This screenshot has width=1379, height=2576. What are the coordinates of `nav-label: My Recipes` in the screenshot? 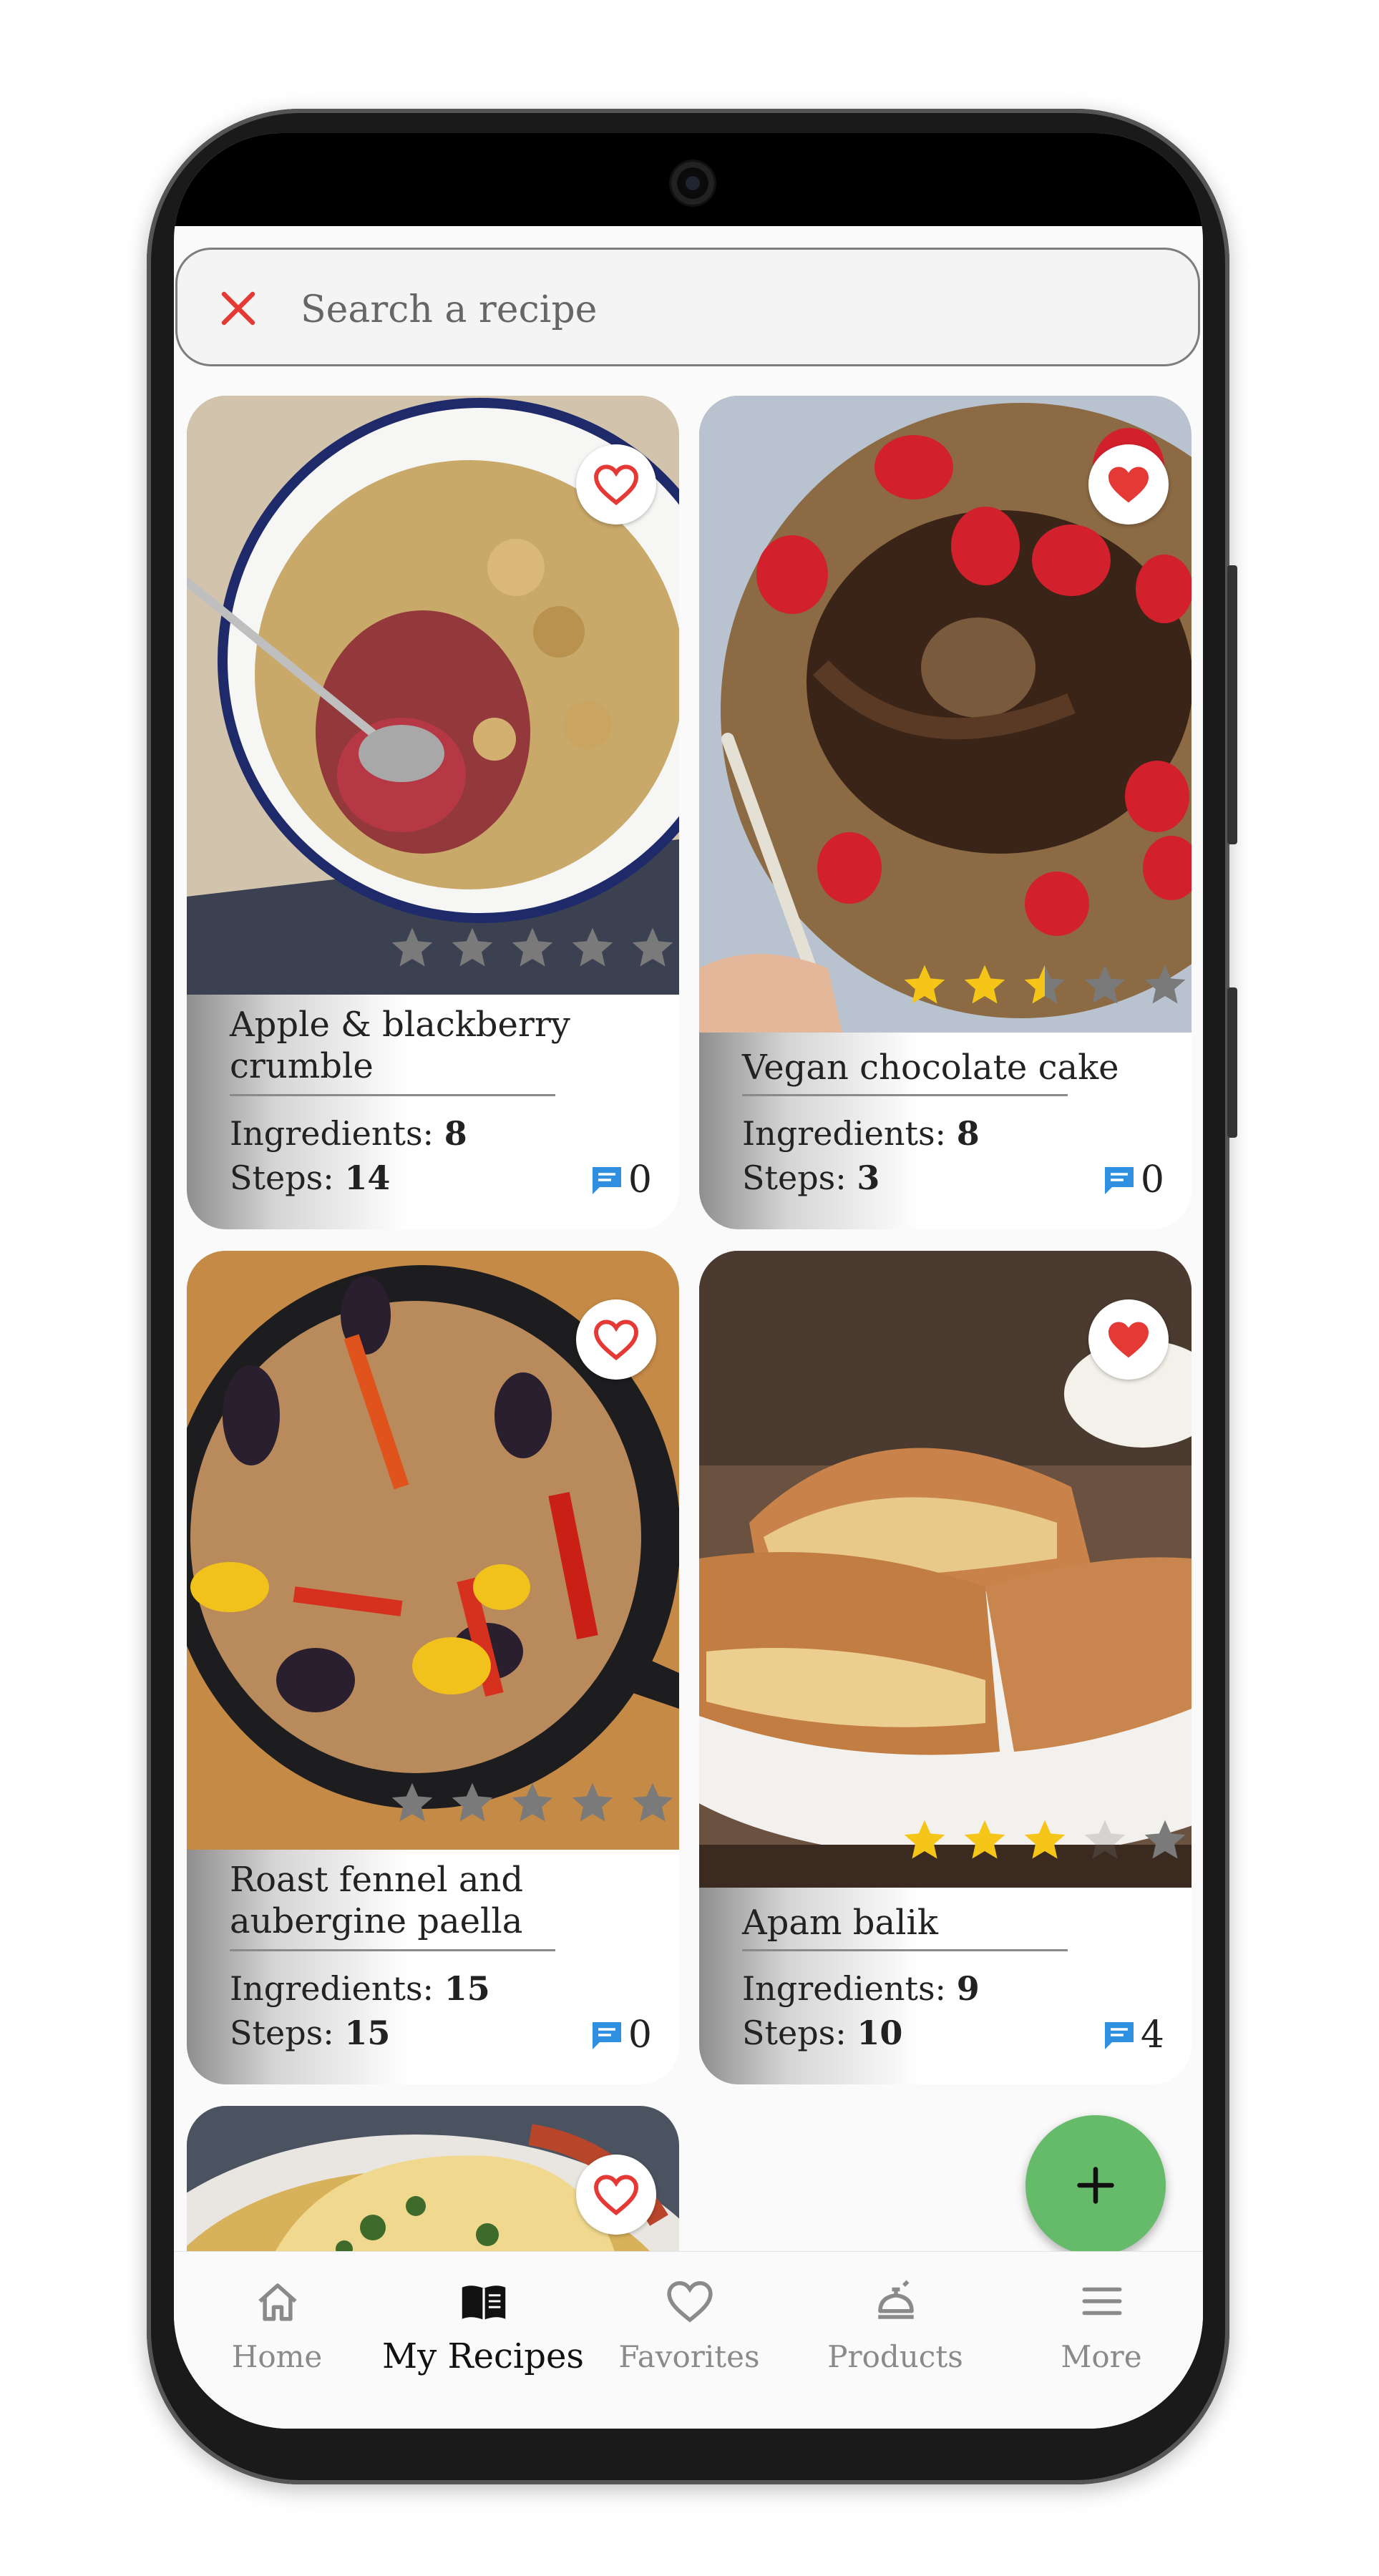 It's located at (483, 2356).